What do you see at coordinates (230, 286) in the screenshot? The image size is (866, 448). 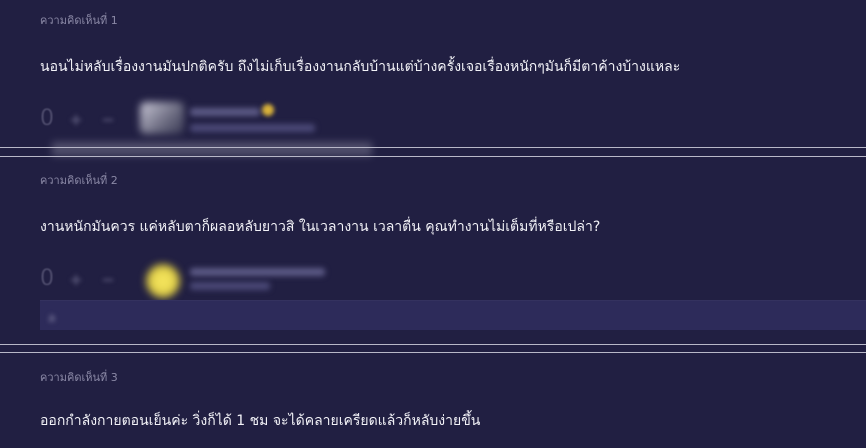 I see `post-date-blurred` at bounding box center [230, 286].